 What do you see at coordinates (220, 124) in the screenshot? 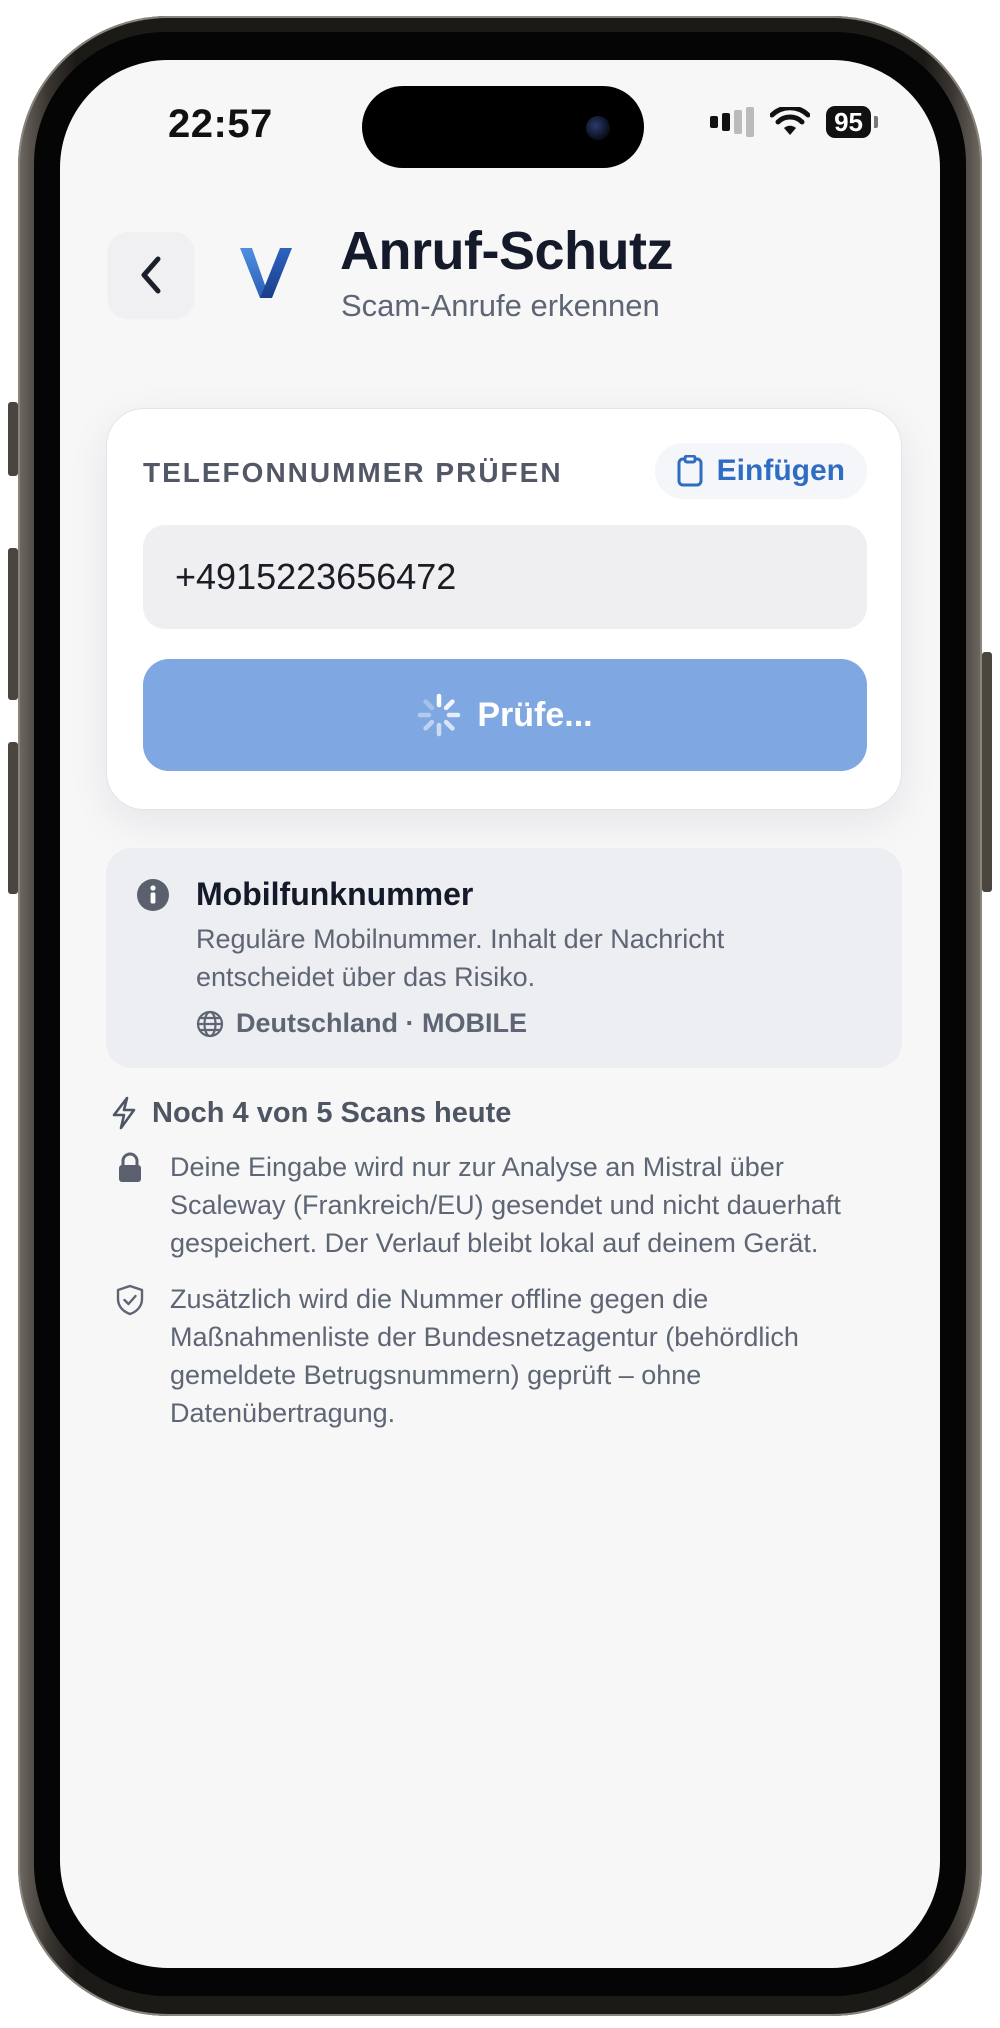
I see `status-time: 22:57` at bounding box center [220, 124].